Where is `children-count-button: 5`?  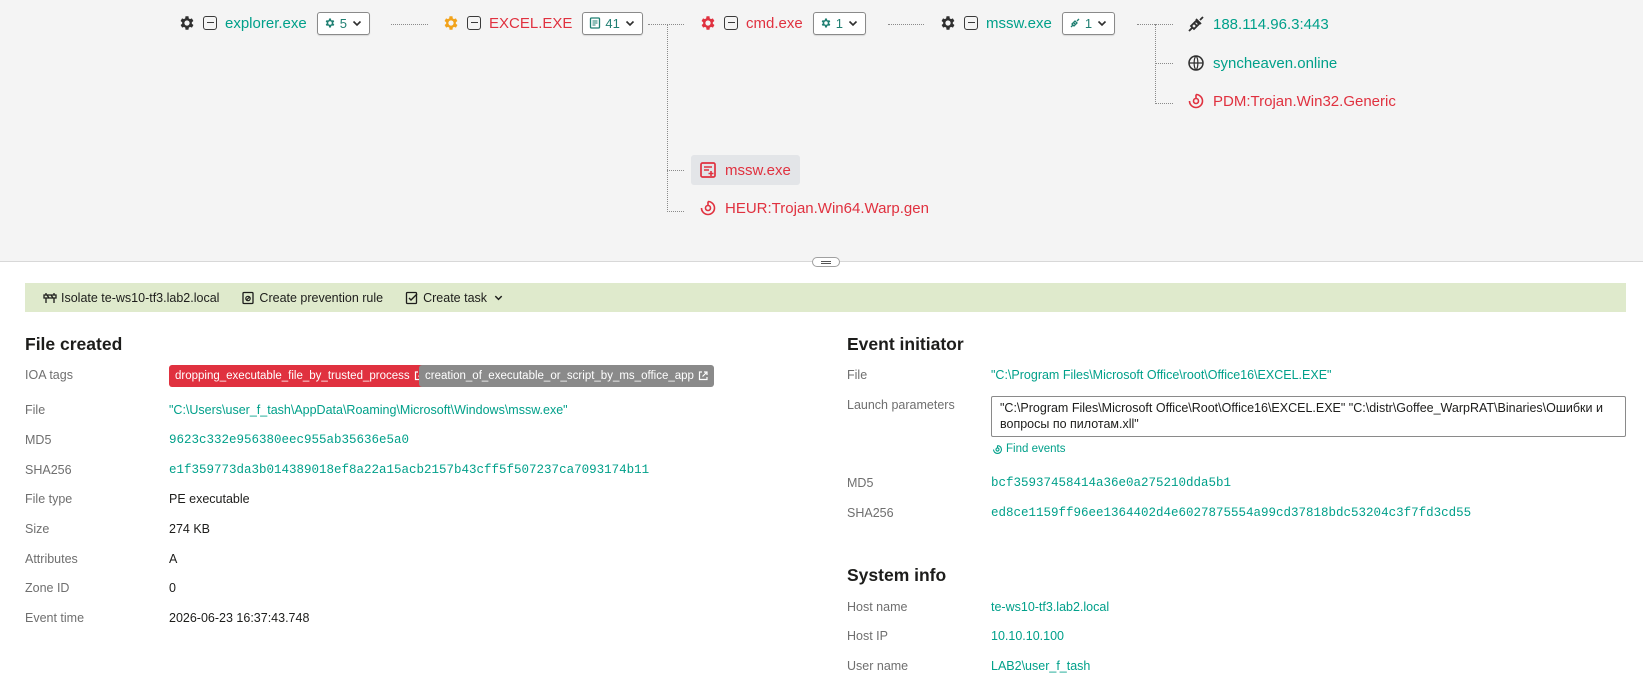 children-count-button: 5 is located at coordinates (343, 23).